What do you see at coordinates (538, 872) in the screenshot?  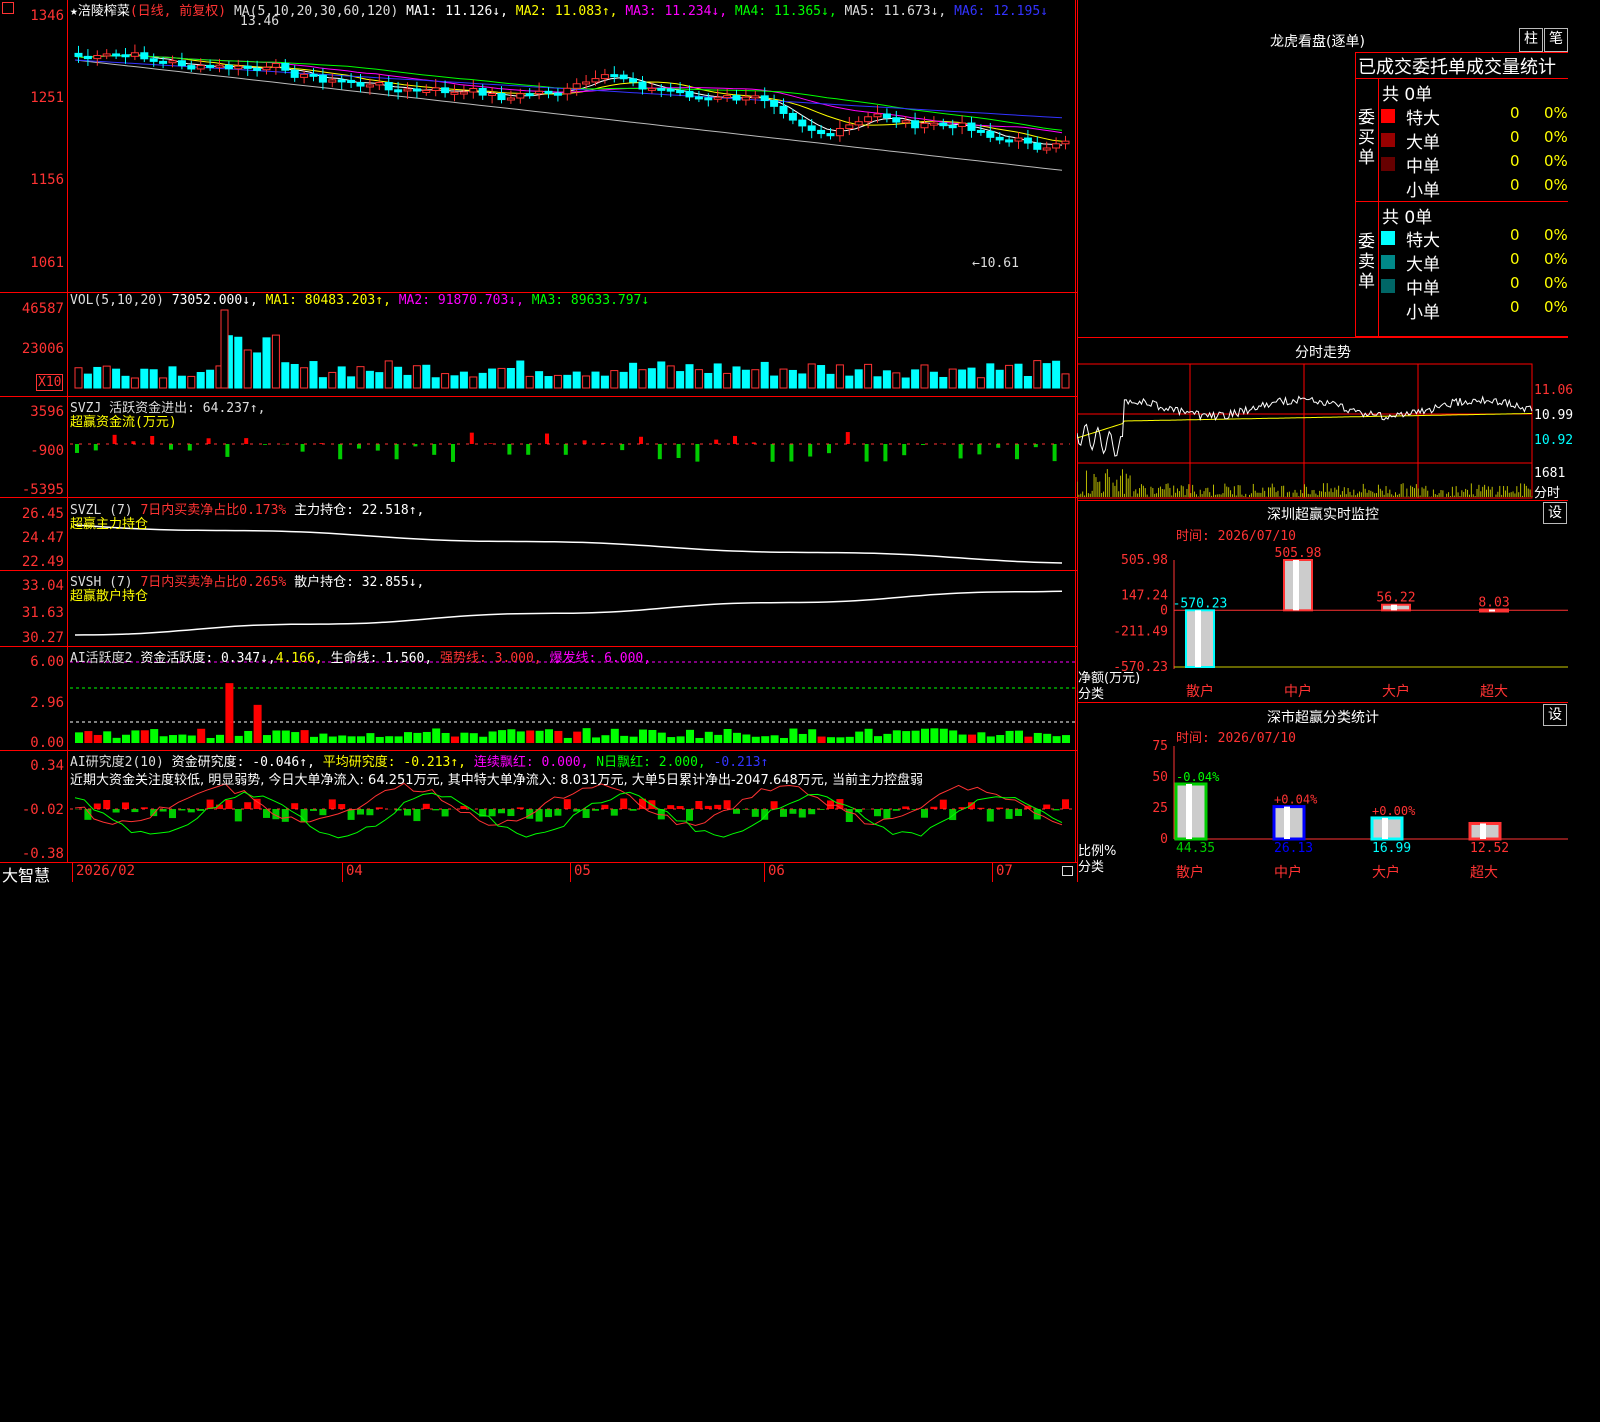 I see `x-axis: 大智慧 2026/02 04 05 06 07` at bounding box center [538, 872].